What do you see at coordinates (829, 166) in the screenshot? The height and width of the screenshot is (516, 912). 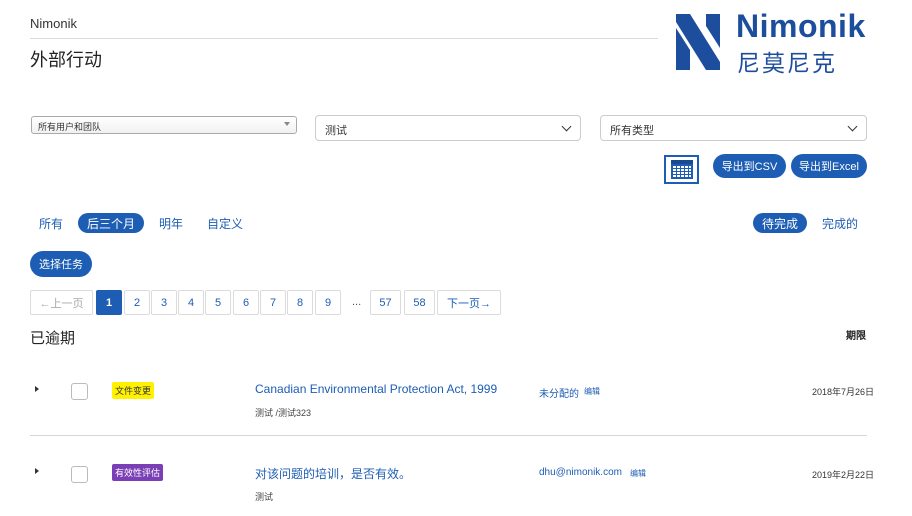 I see `export-excel-button: 导出到Excel` at bounding box center [829, 166].